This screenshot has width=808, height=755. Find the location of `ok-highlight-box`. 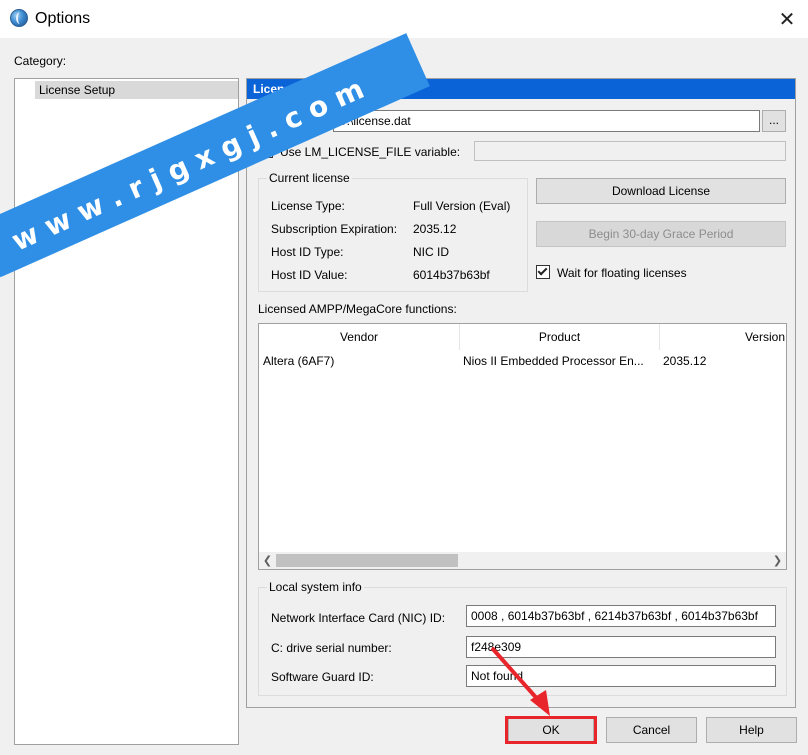

ok-highlight-box is located at coordinates (551, 730).